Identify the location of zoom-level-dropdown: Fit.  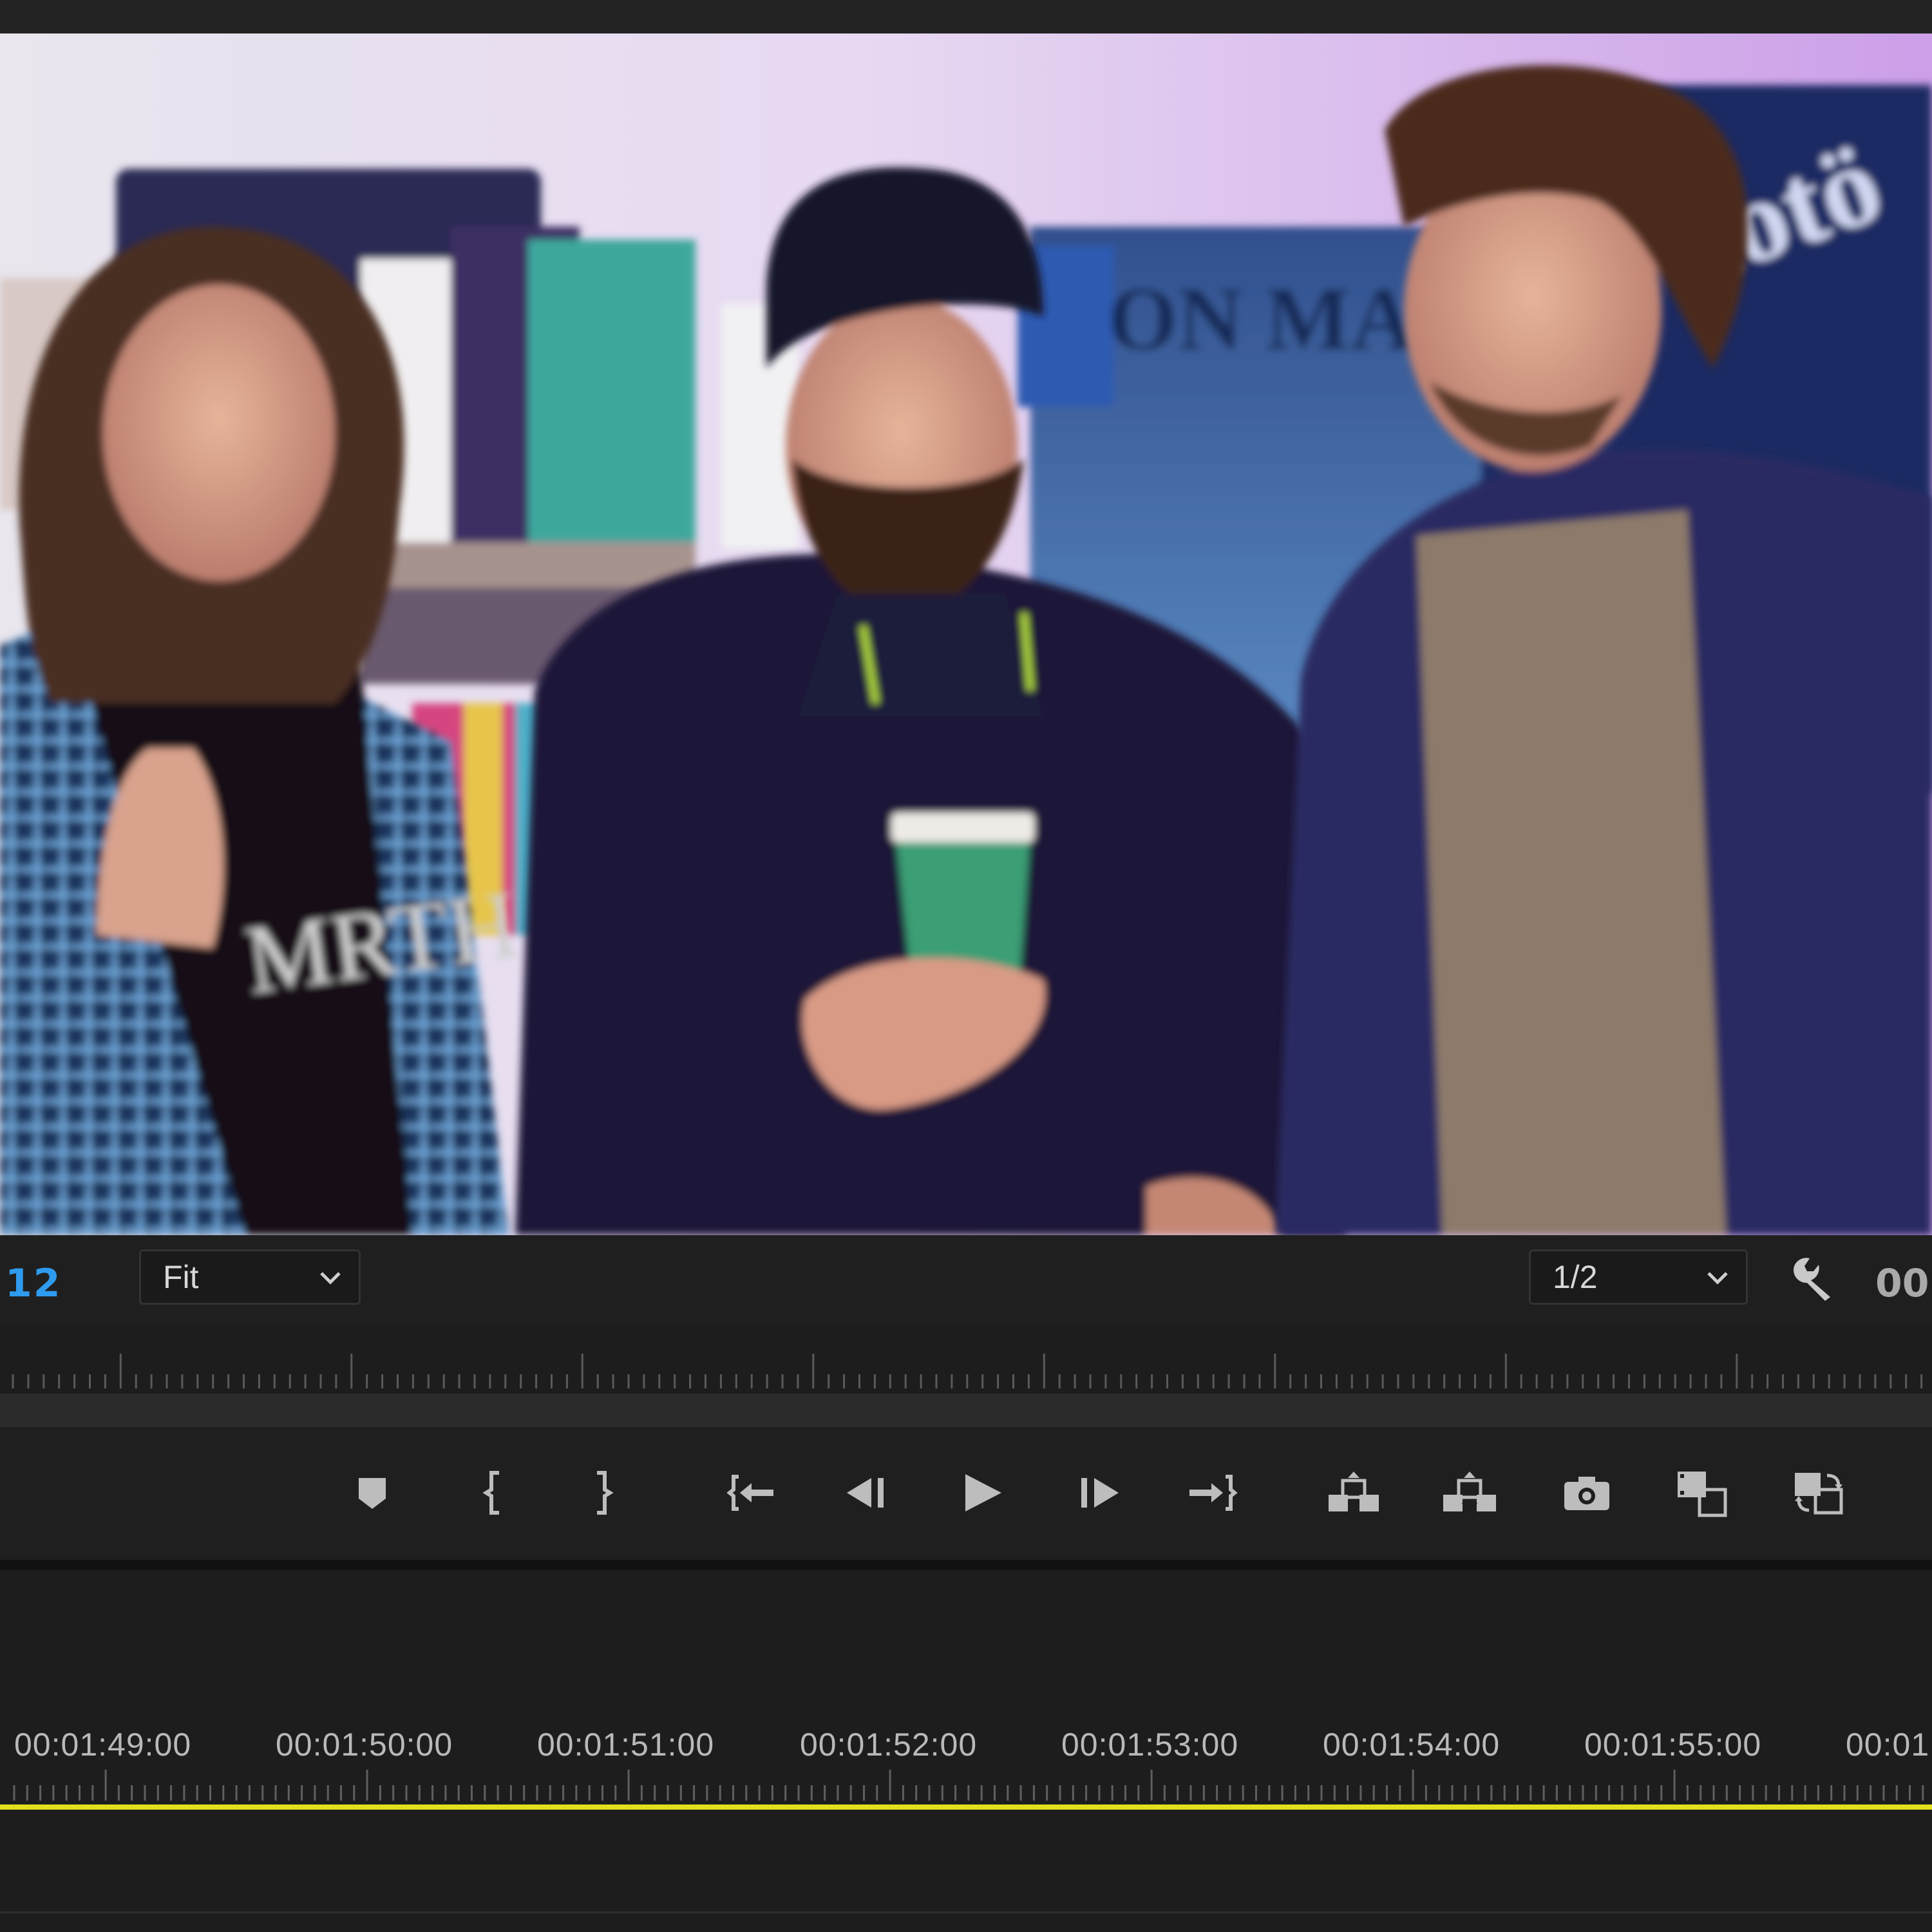
(250, 1277).